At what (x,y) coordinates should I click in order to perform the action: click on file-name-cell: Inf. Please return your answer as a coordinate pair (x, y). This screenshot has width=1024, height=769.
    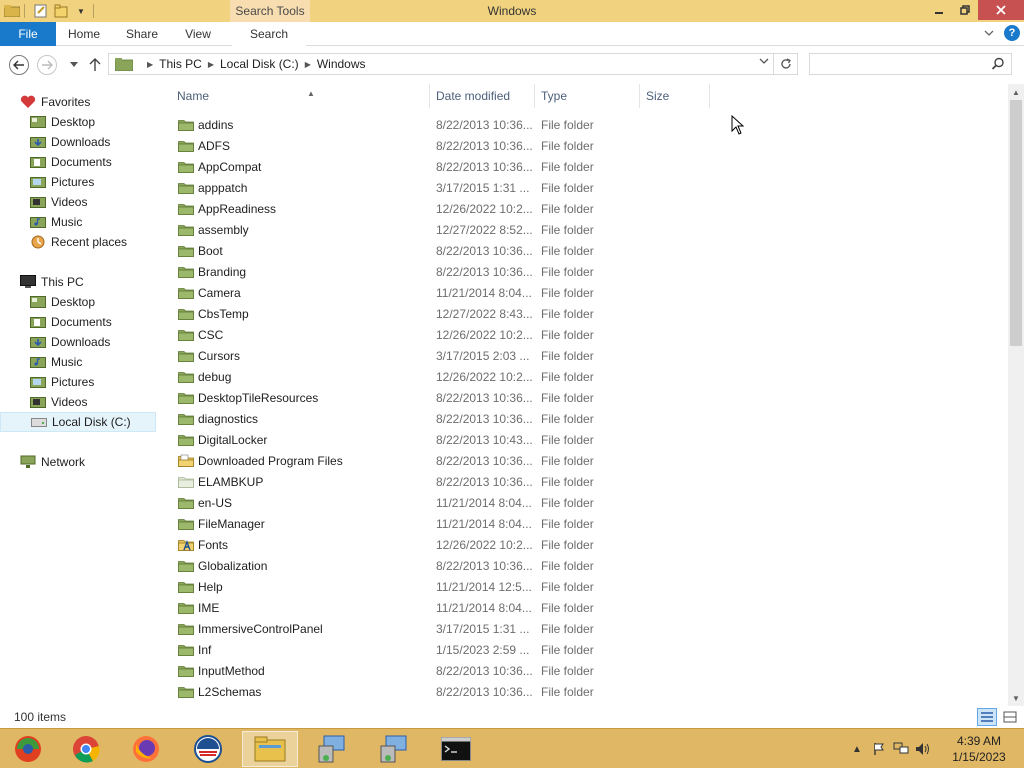
    Looking at the image, I should click on (194, 650).